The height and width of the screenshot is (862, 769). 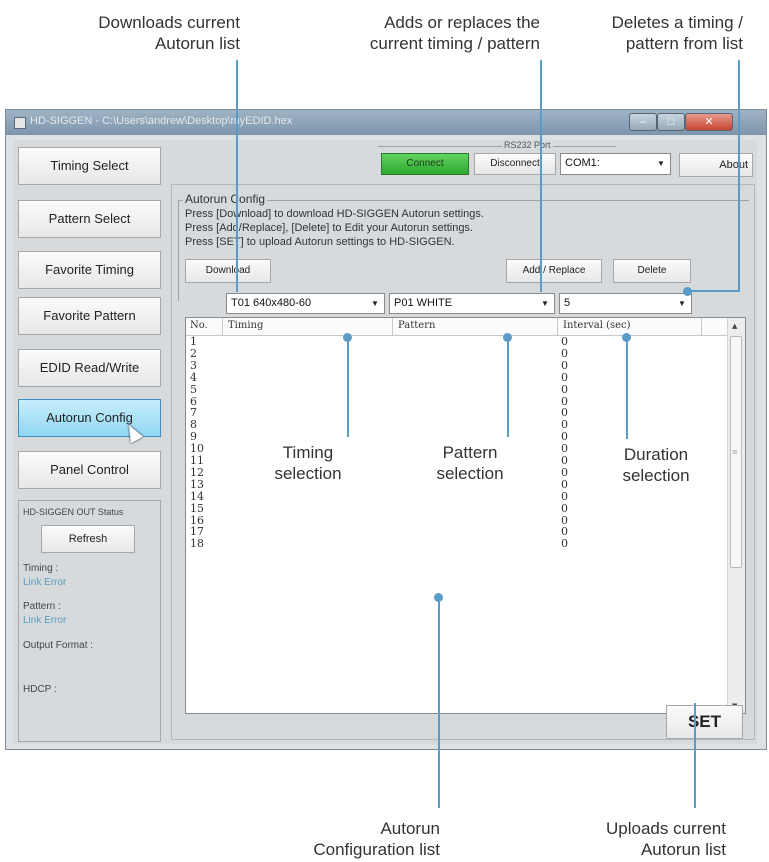 I want to click on pattern-select-value: P01 WHITE, so click(x=423, y=303).